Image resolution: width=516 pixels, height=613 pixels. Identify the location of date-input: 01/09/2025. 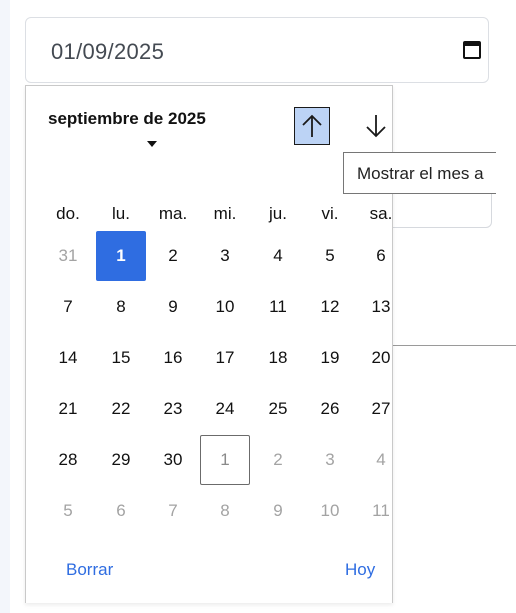
(257, 50).